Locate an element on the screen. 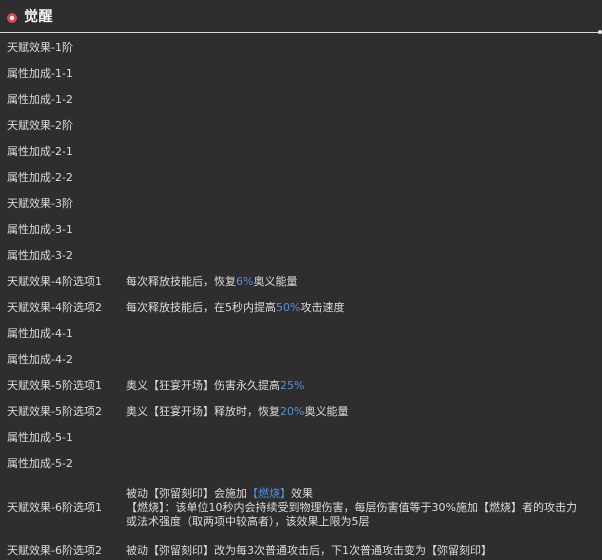 The height and width of the screenshot is (560, 602). desc-line: 被动【弥留刻印】会施加【燃烧】效果 is located at coordinates (358, 494).